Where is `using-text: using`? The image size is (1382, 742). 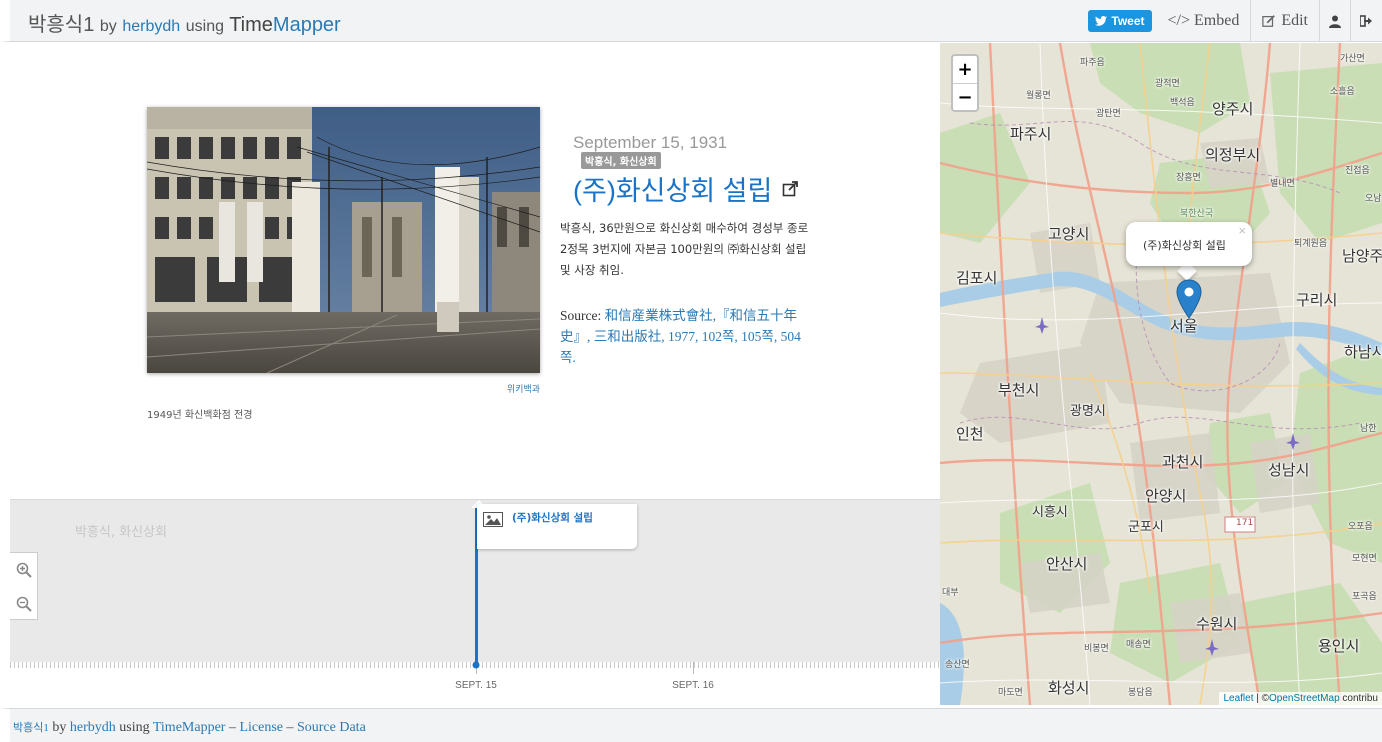
using-text: using is located at coordinates (204, 26).